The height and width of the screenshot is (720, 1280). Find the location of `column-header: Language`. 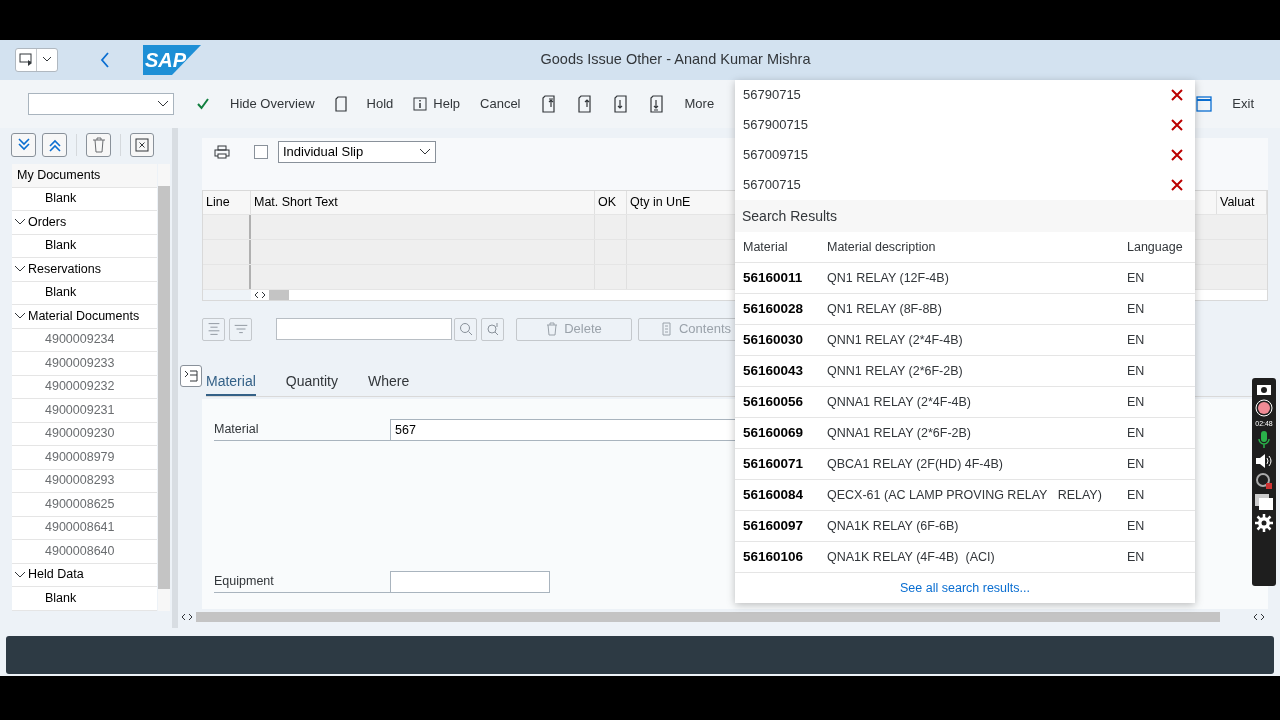

column-header: Language is located at coordinates (1155, 247).